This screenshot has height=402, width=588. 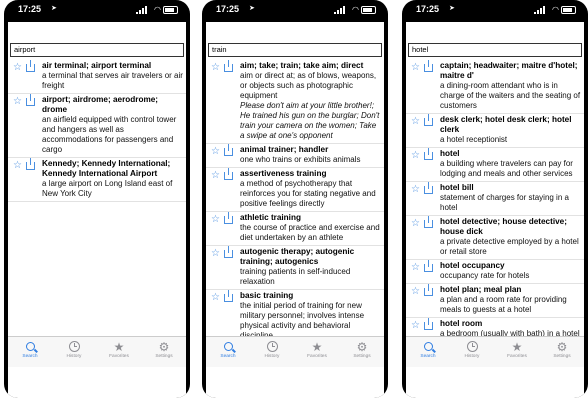 I want to click on search-input: hotel, so click(x=495, y=50).